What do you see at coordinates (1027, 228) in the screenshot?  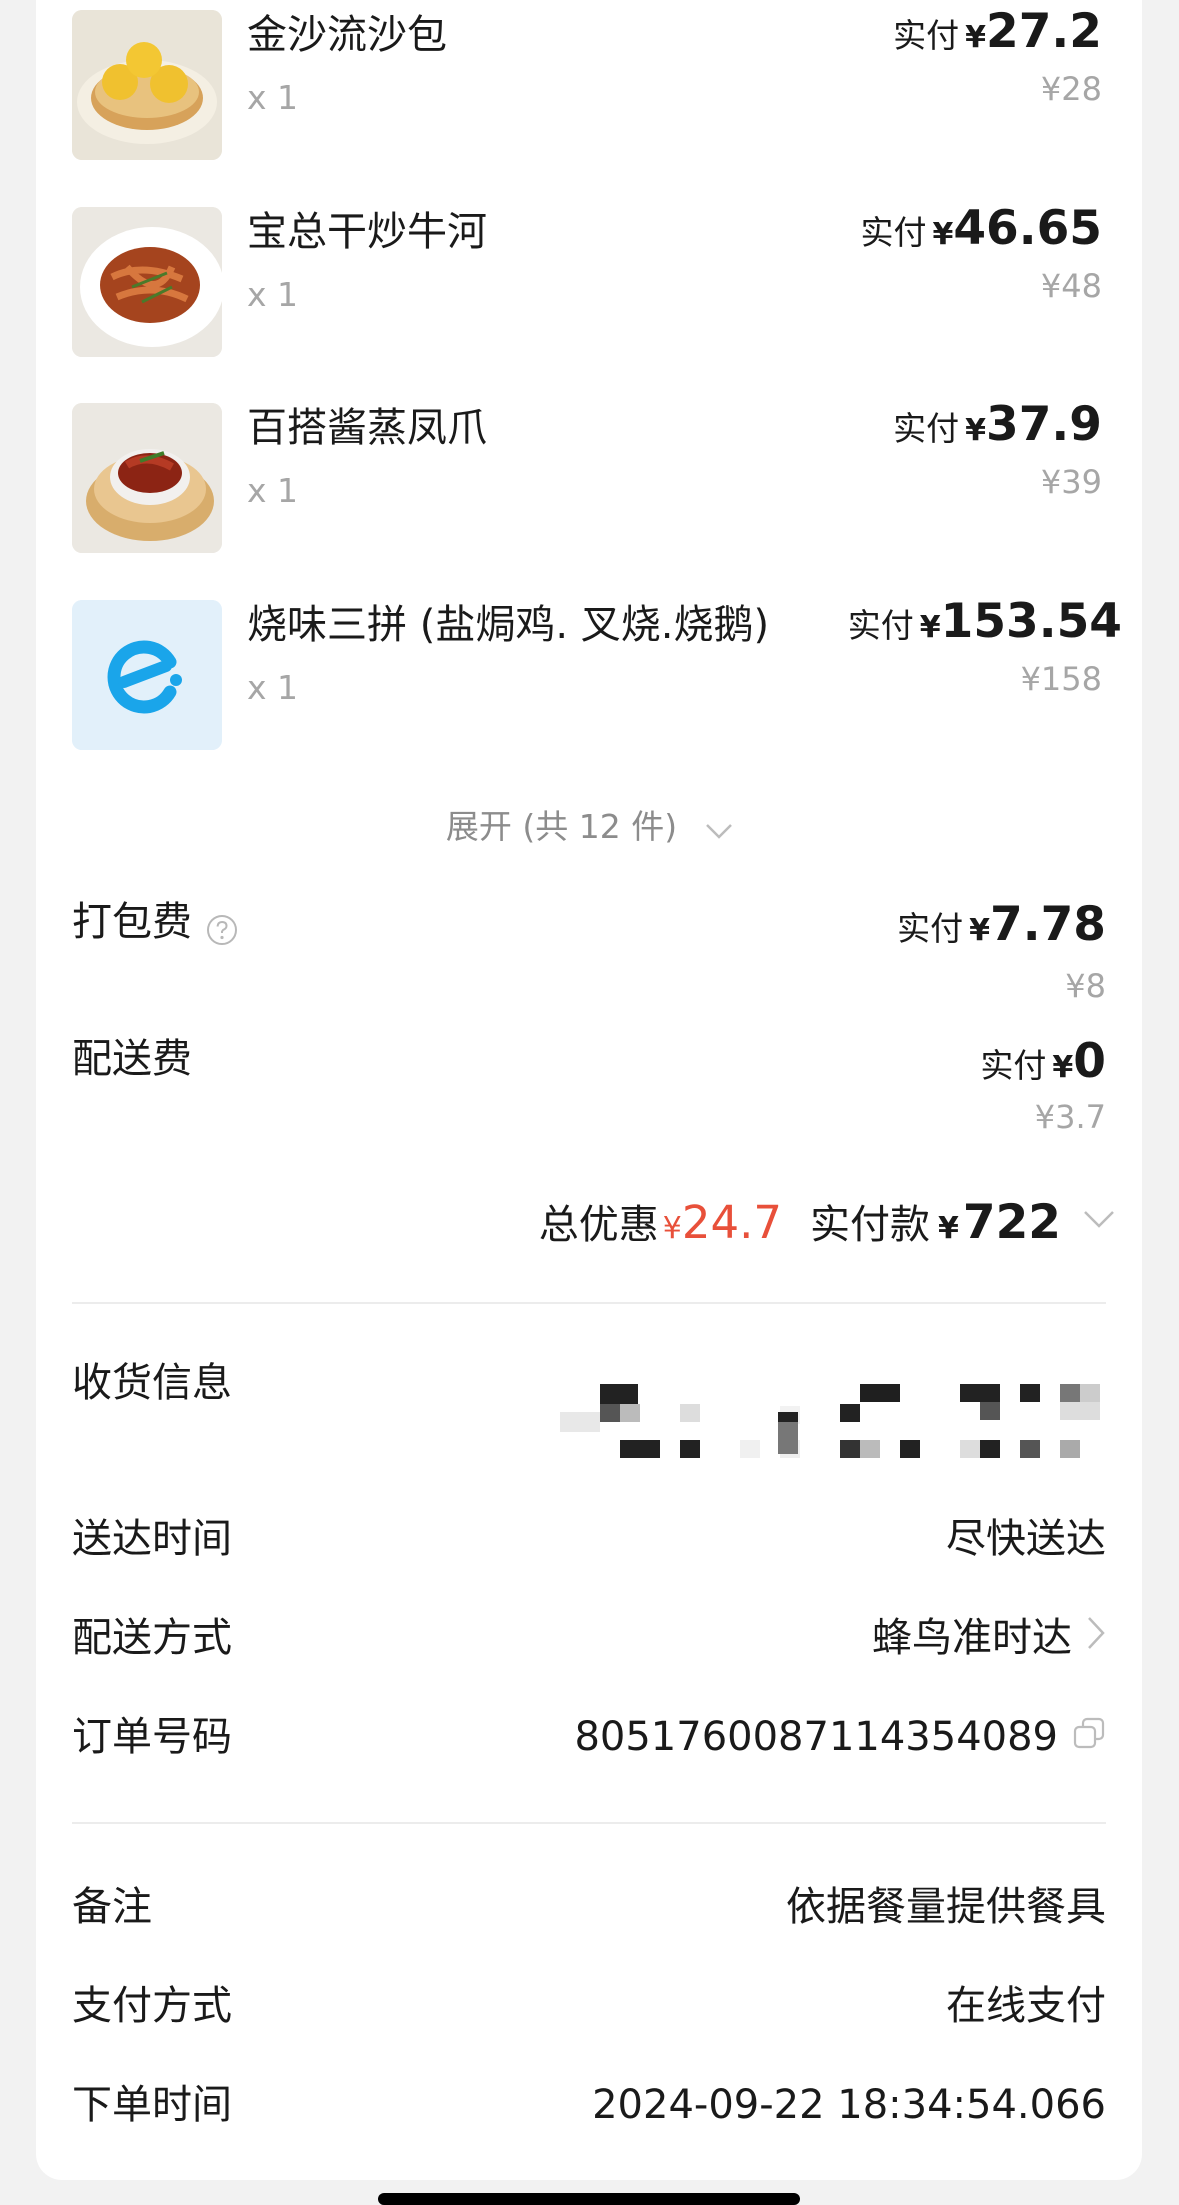 I see `pay-amount: 46.65` at bounding box center [1027, 228].